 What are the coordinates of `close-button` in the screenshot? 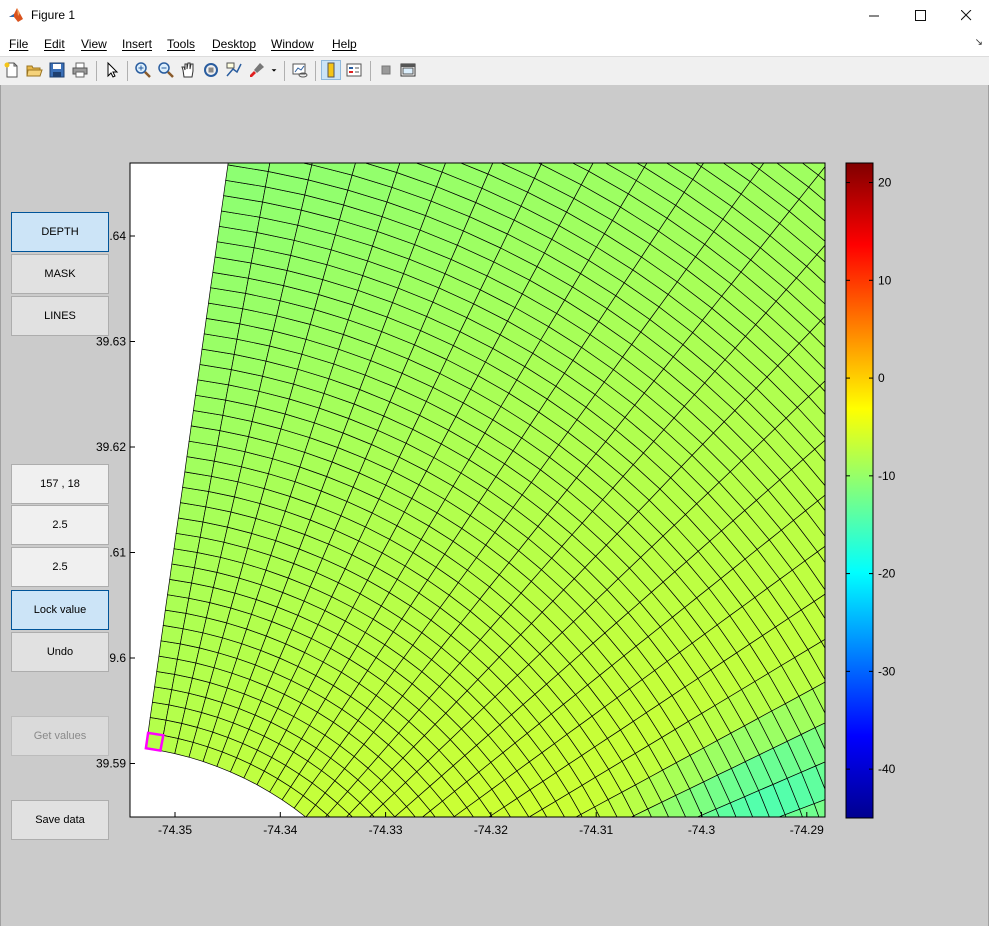 It's located at (966, 15).